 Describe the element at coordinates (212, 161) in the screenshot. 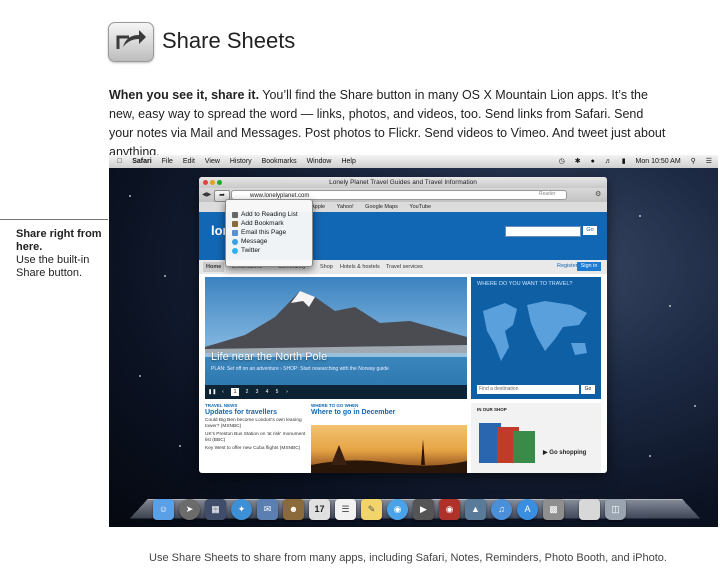

I see `menu-view: View` at that location.